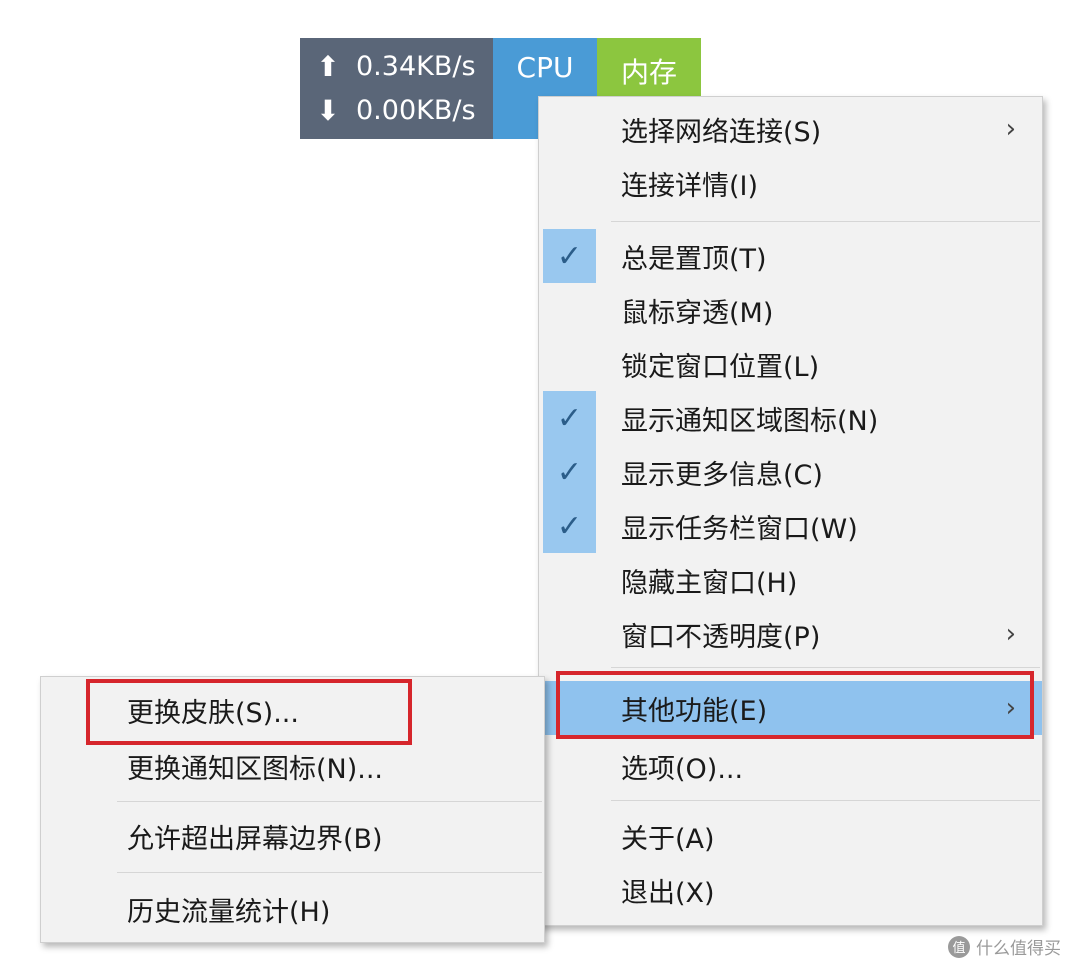  Describe the element at coordinates (790, 890) in the screenshot. I see `menu-item-exit: 退出(X)` at that location.